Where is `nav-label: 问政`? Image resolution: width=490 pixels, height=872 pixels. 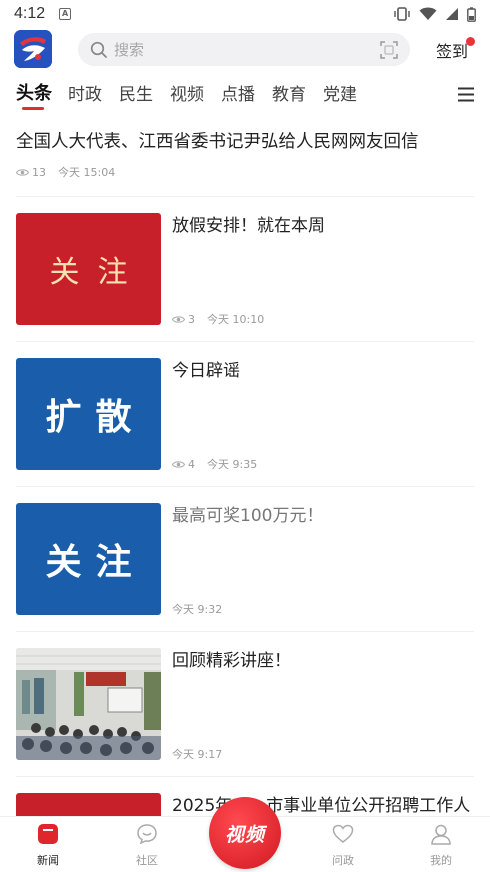
nav-label: 问政 is located at coordinates (343, 860).